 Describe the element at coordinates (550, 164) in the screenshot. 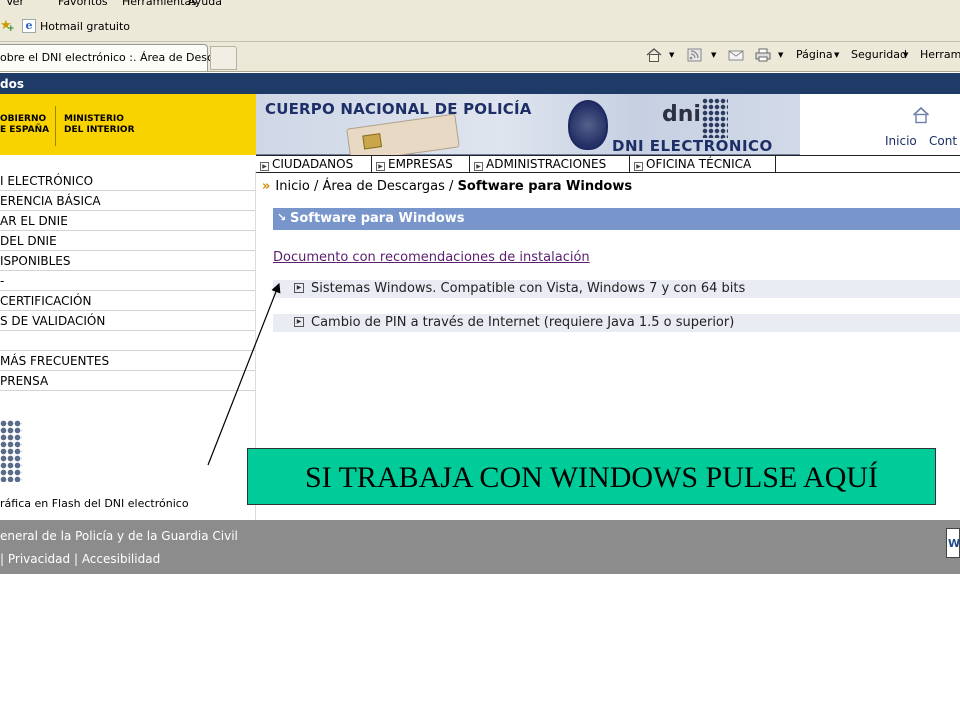

I see `tab-administraciones: ▶ ADMINISTRACIONES` at that location.